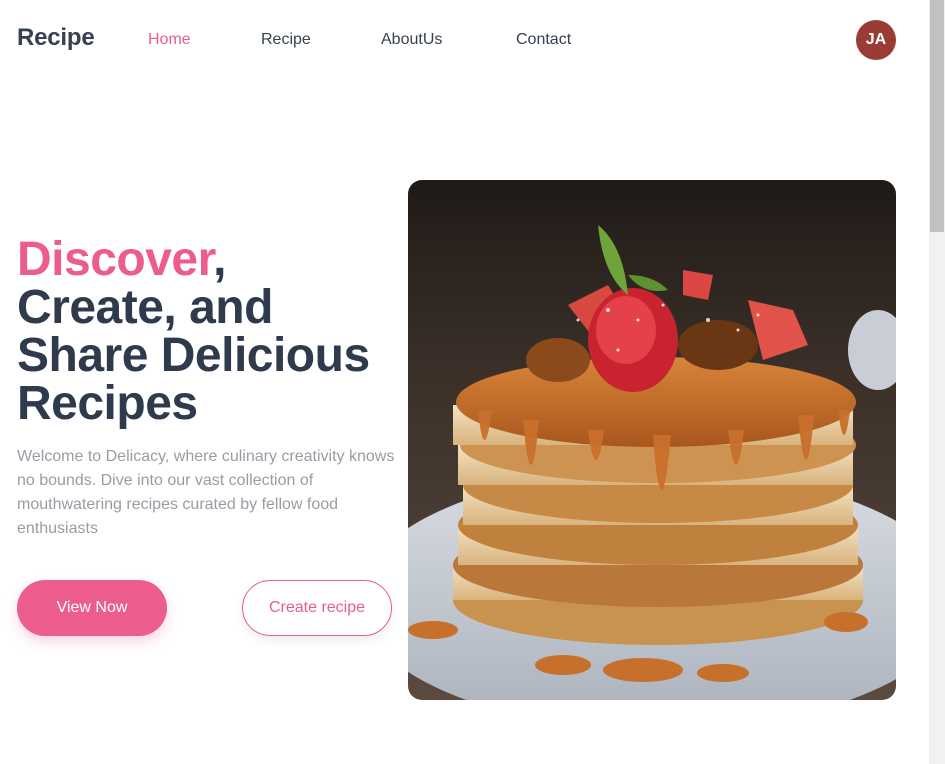 This screenshot has height=764, width=945. Describe the element at coordinates (115, 259) in the screenshot. I see `headline-accent: Discover` at that location.